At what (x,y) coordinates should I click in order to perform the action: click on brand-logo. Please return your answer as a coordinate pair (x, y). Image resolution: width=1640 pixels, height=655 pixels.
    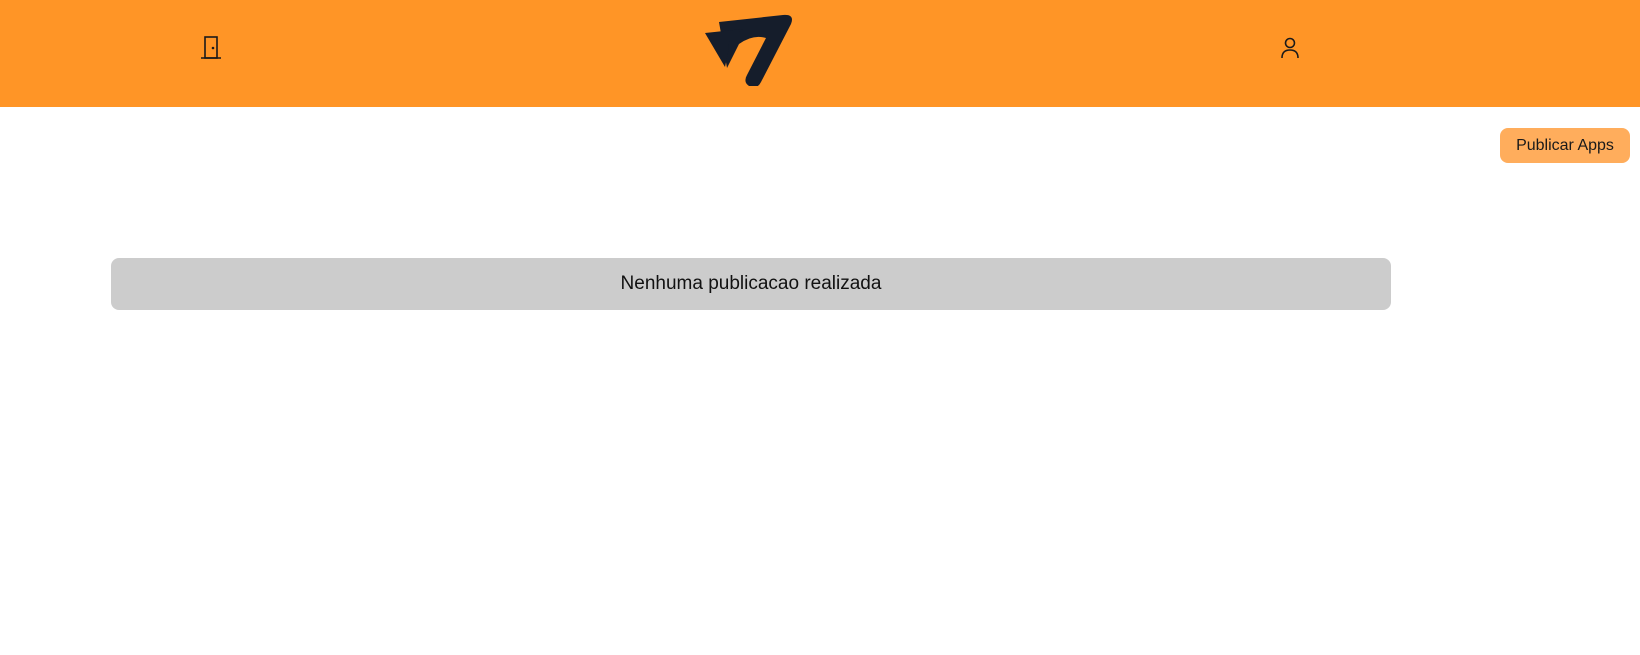
    Looking at the image, I should click on (751, 50).